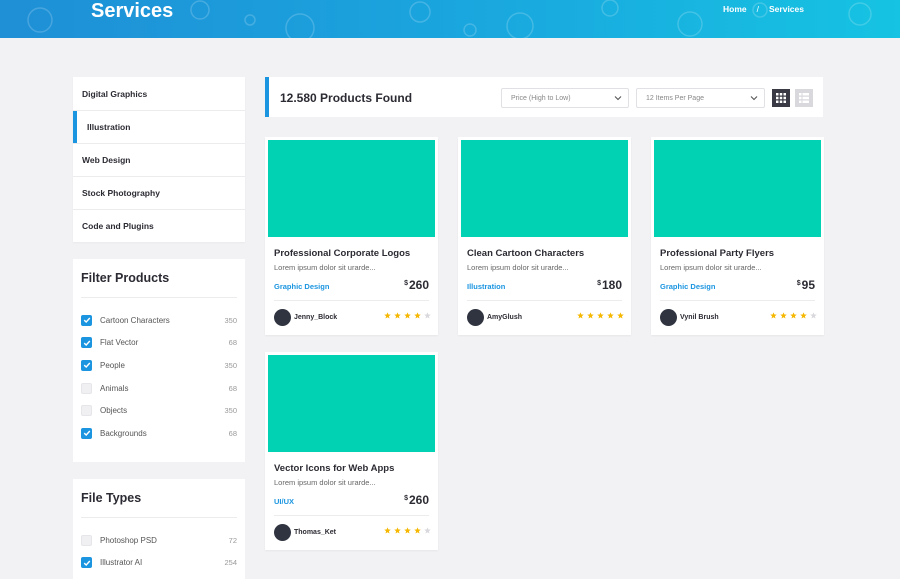 This screenshot has height=579, width=900. I want to click on sort-select: Price (High to Low), so click(565, 98).